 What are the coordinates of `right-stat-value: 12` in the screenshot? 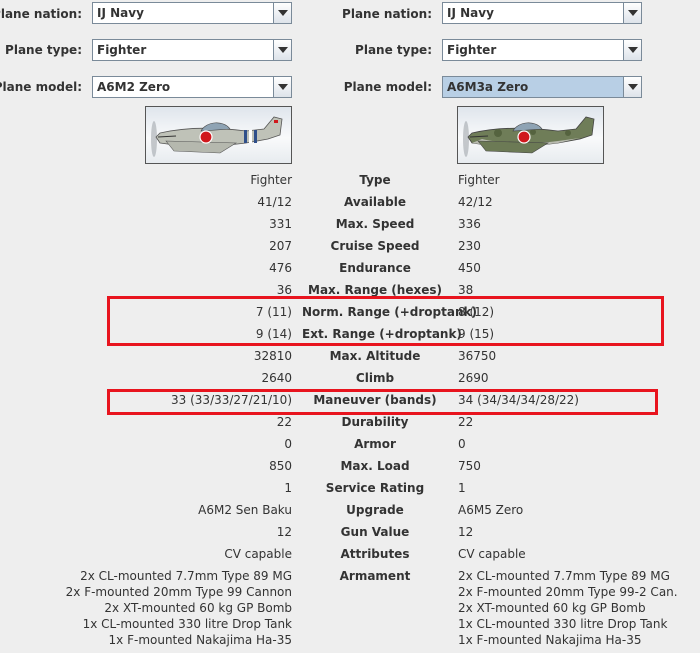 It's located at (466, 532).